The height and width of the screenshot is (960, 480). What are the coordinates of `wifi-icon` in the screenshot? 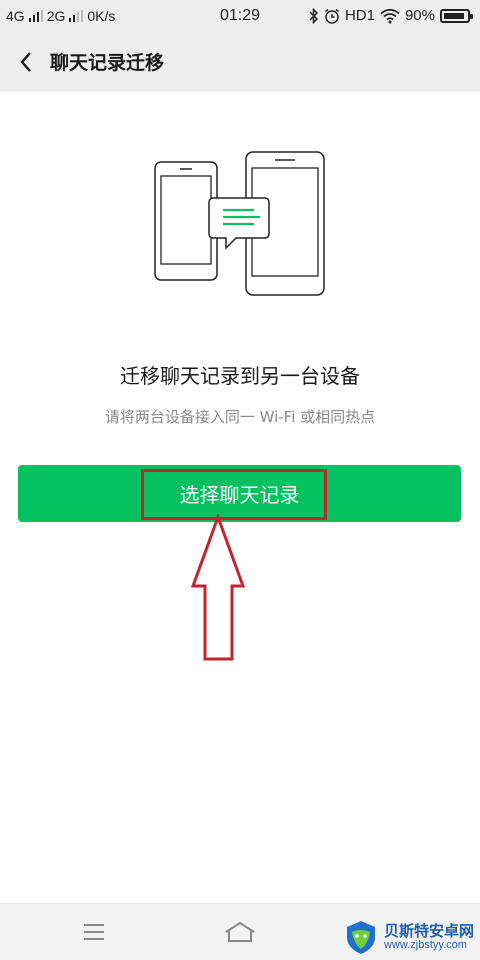 It's located at (390, 15).